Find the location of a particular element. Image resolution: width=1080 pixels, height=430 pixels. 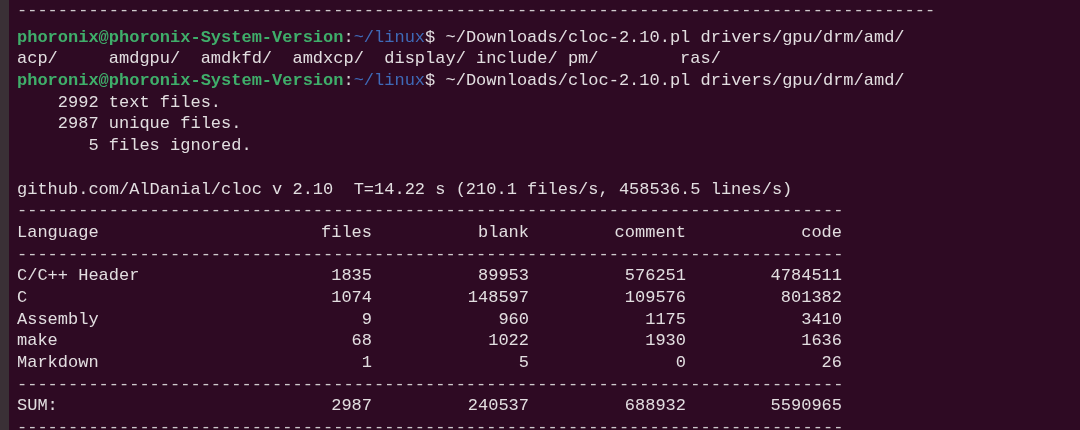

output-text: github.com/AlDanial/cloc v 2.10 T=14.22 s (210.1 files/s, 458536.5 lines/s) is located at coordinates (405, 189).